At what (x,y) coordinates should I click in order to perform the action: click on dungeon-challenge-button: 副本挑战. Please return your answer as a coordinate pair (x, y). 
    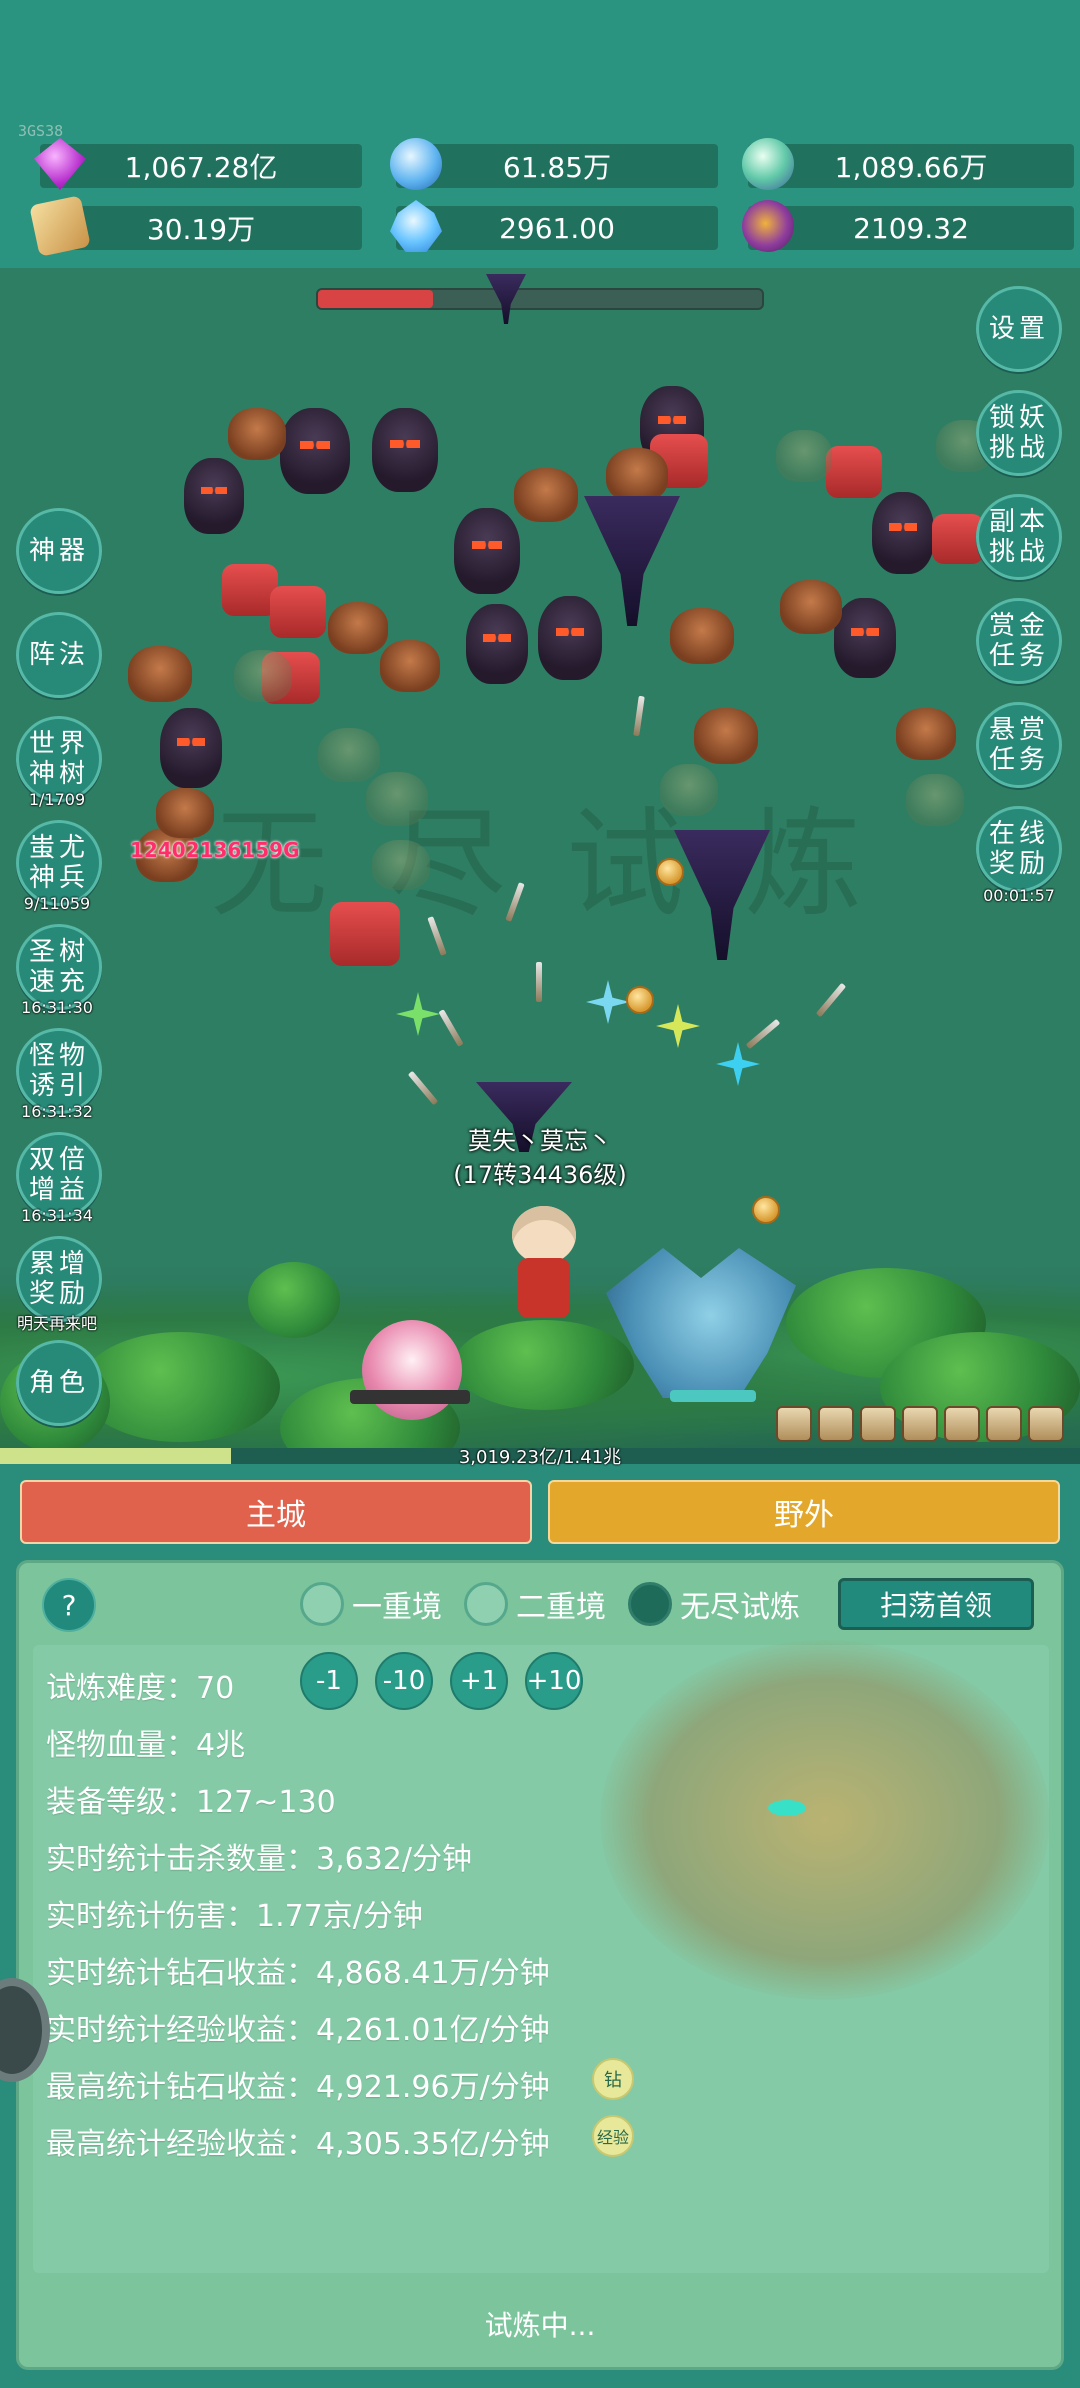
    Looking at the image, I should click on (1019, 537).